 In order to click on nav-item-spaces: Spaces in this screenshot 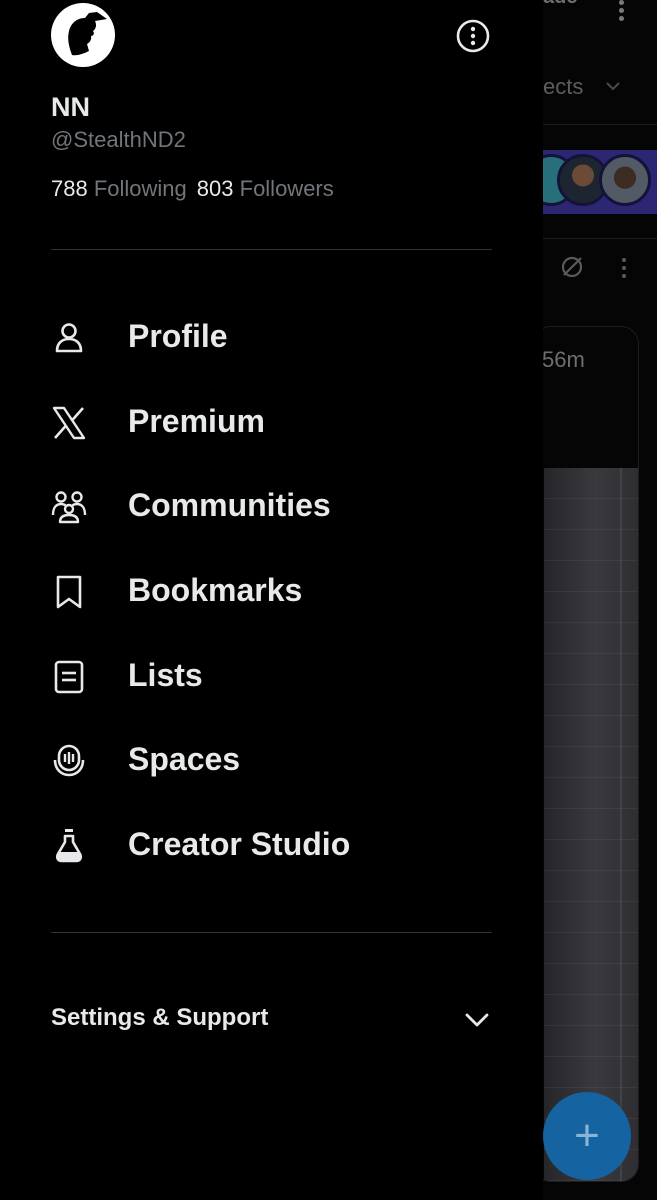, I will do `click(271, 759)`.